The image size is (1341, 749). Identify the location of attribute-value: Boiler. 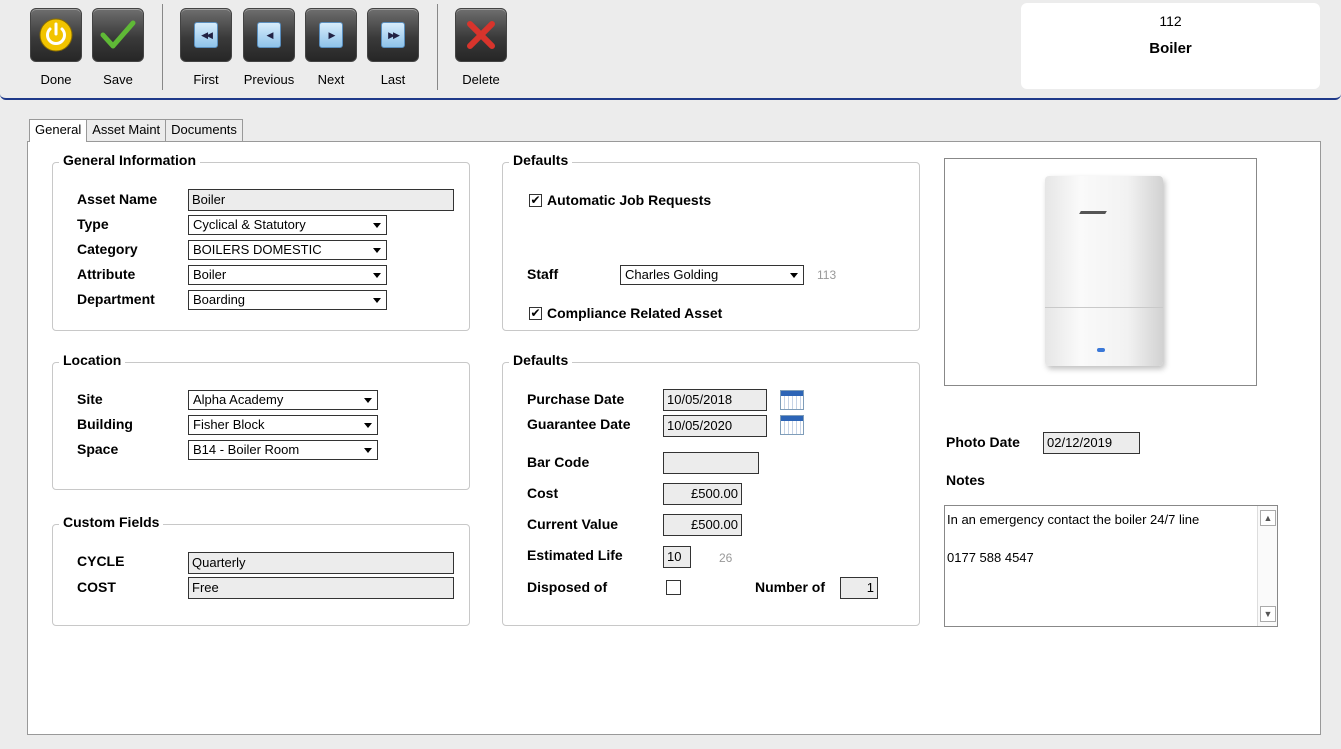
(210, 274).